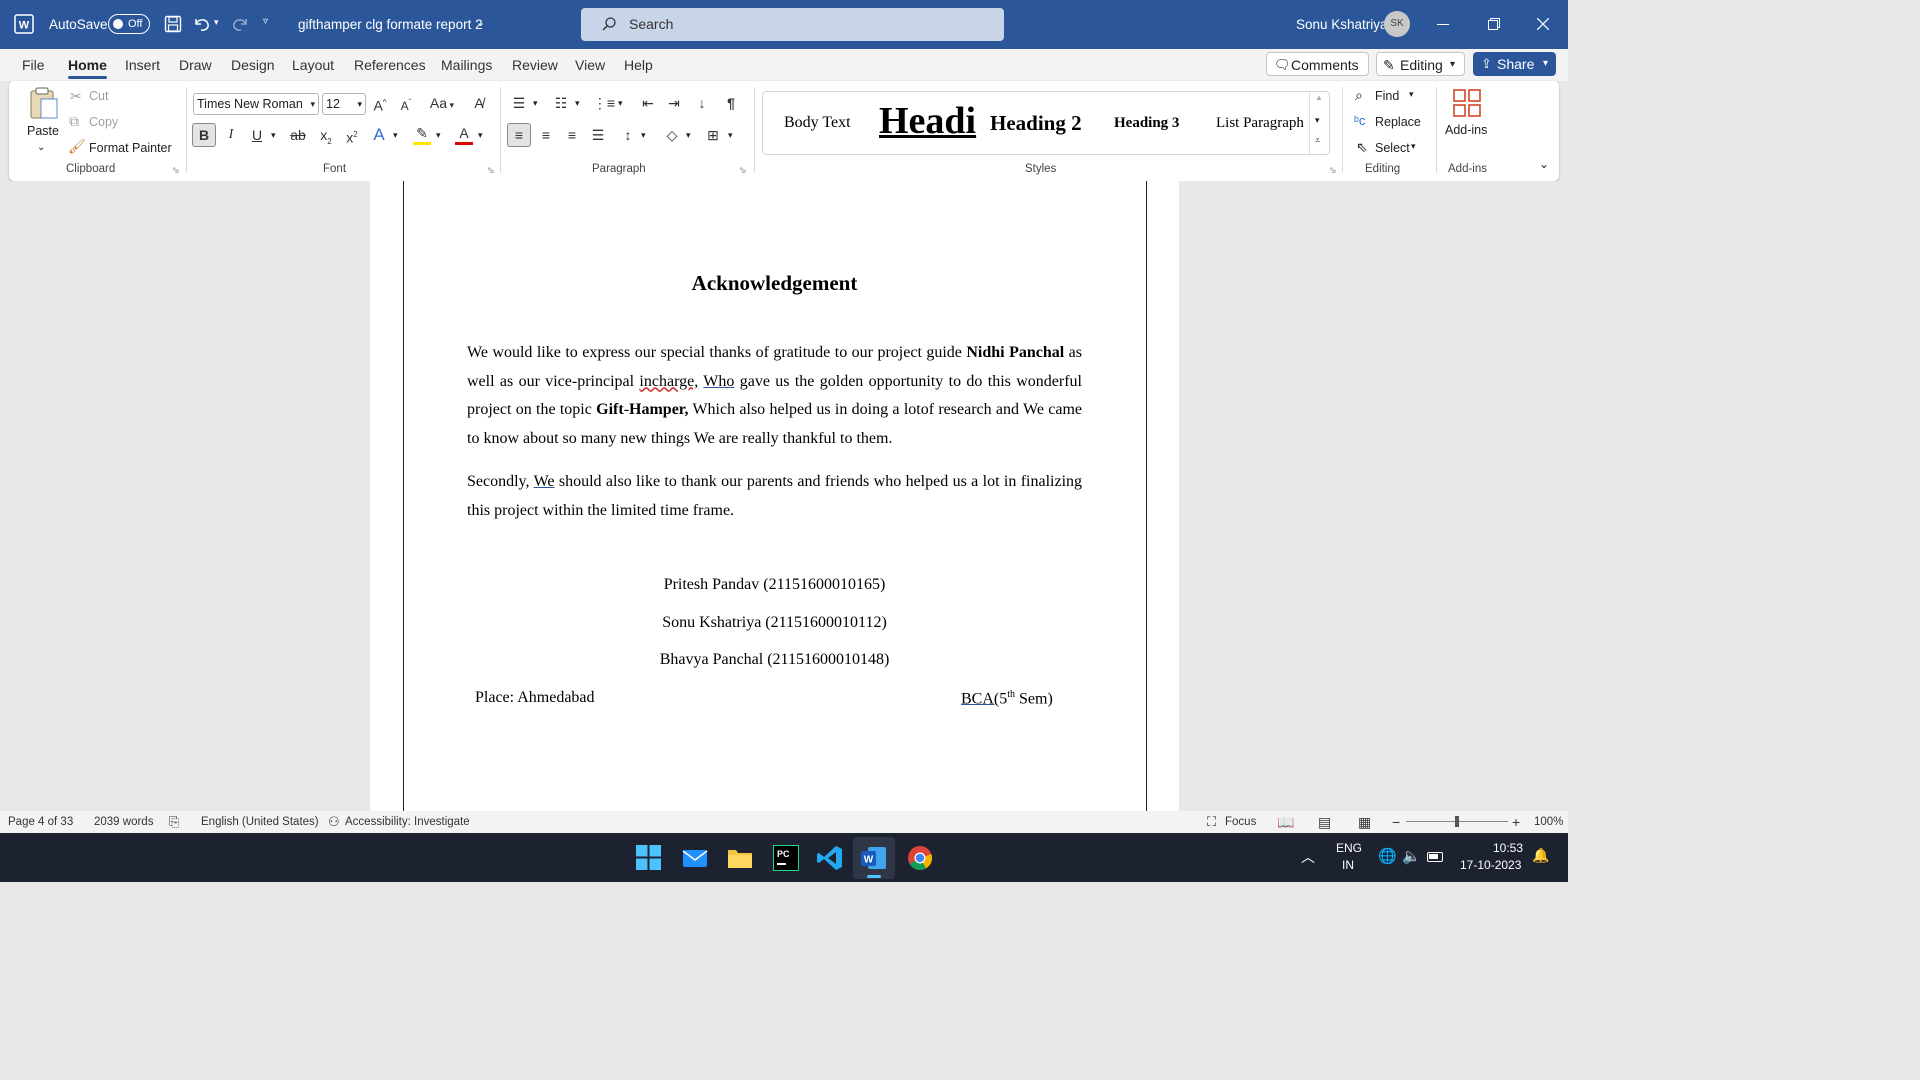 Image resolution: width=1920 pixels, height=1080 pixels. Describe the element at coordinates (273, 135) in the screenshot. I see `underline-dropdown-icon: ▾` at that location.